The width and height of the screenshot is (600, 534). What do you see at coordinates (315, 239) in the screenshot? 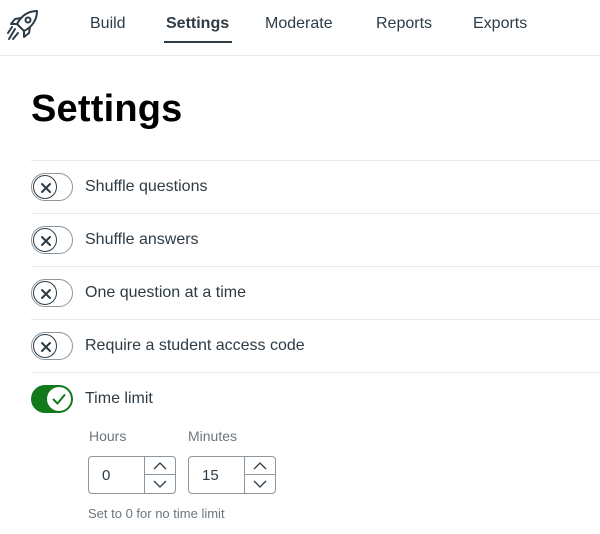
I see `setting-row-shuffle-answers: Shuffle answers` at bounding box center [315, 239].